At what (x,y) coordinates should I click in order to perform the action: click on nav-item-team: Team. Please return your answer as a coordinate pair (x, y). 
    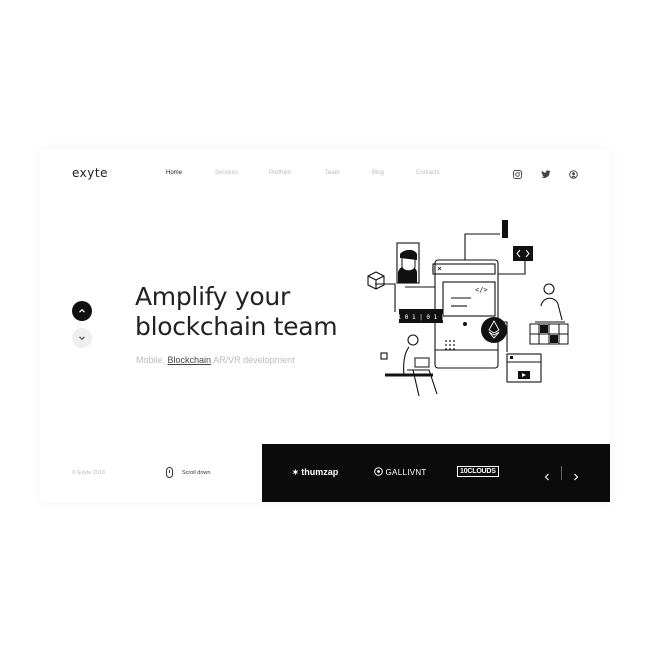
    Looking at the image, I should click on (332, 173).